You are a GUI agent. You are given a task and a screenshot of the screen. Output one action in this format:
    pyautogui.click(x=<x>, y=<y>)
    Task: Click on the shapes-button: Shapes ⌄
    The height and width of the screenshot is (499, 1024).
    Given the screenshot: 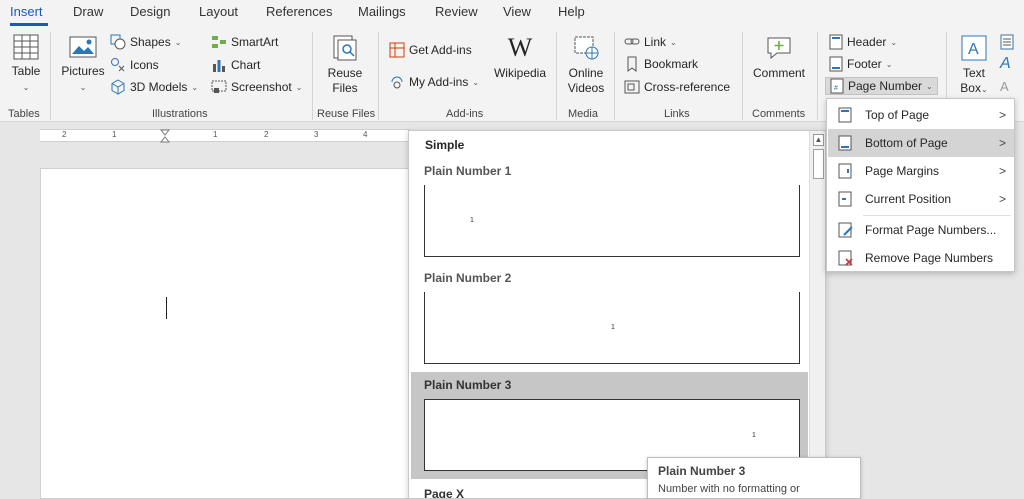 What is the action you would take?
    pyautogui.click(x=145, y=42)
    